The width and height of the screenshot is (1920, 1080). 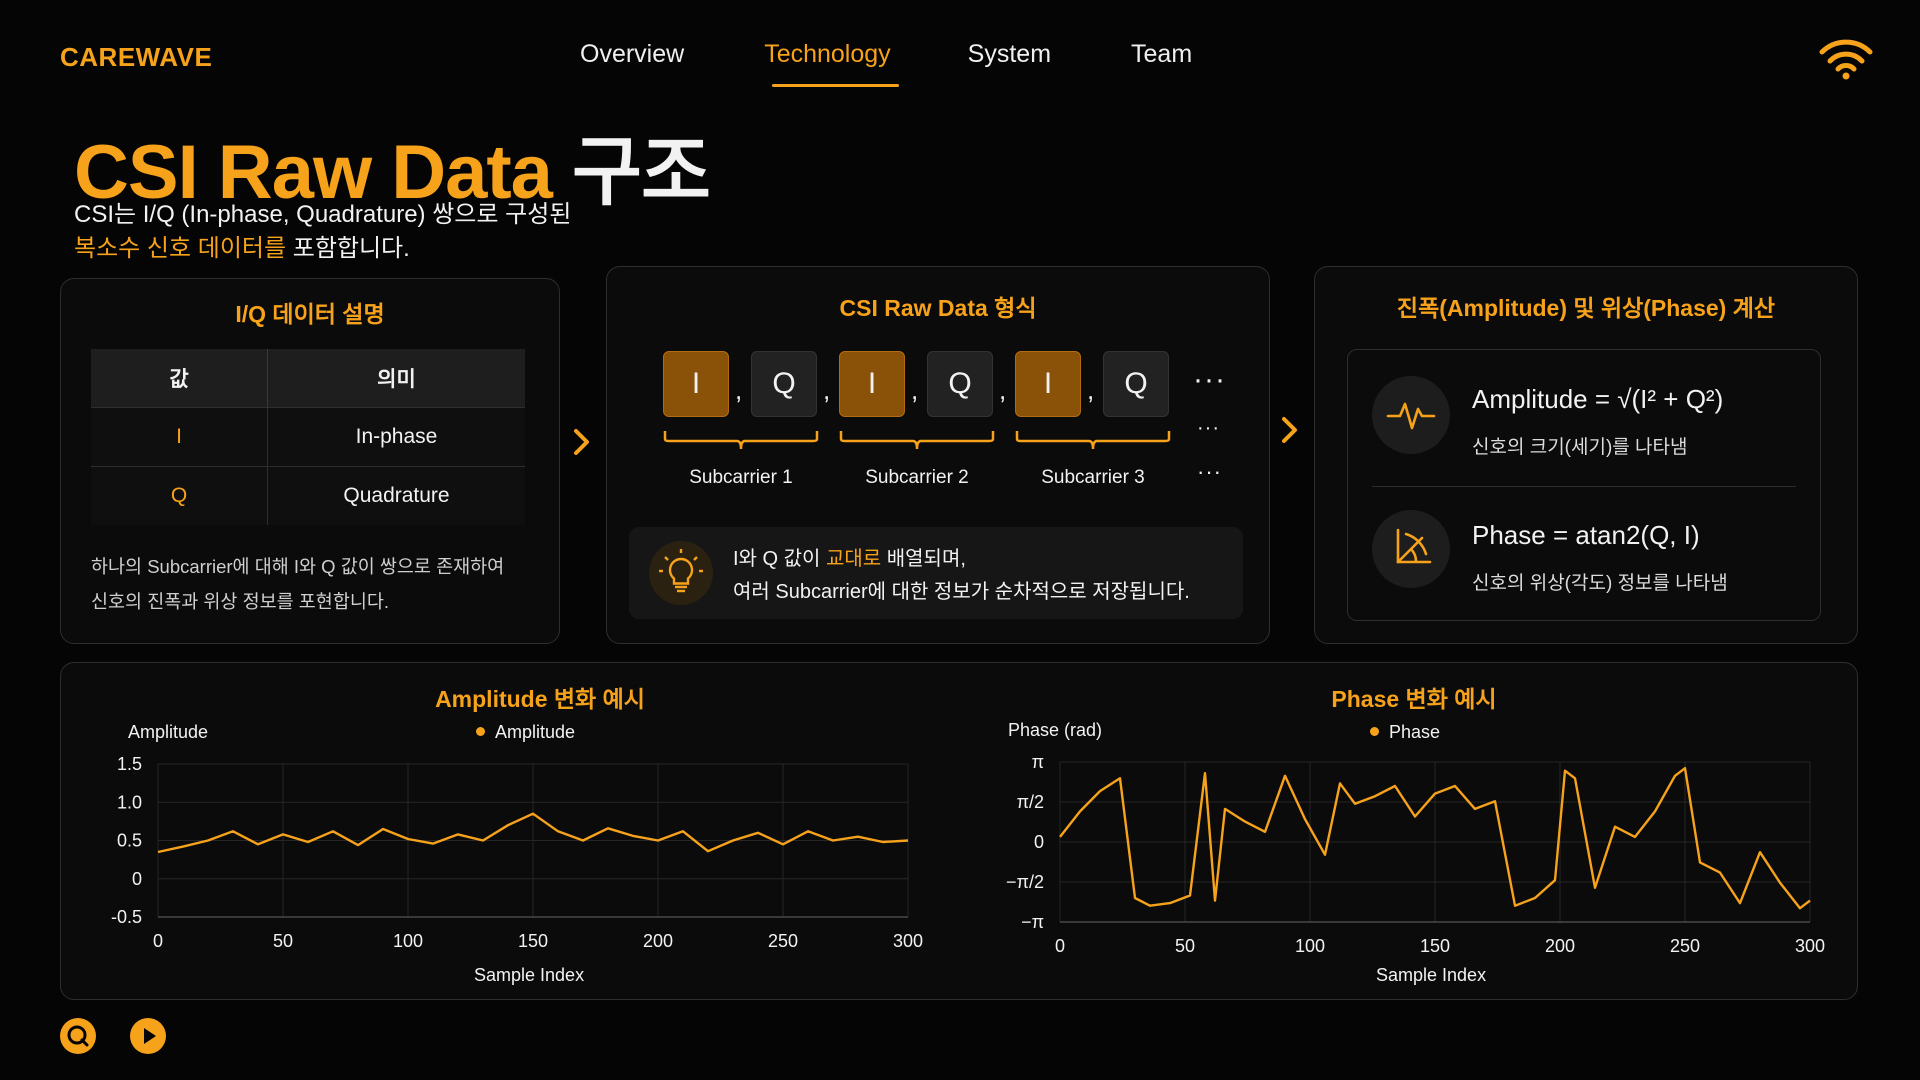 I want to click on subtitle-end: 포함합니다., so click(x=351, y=248).